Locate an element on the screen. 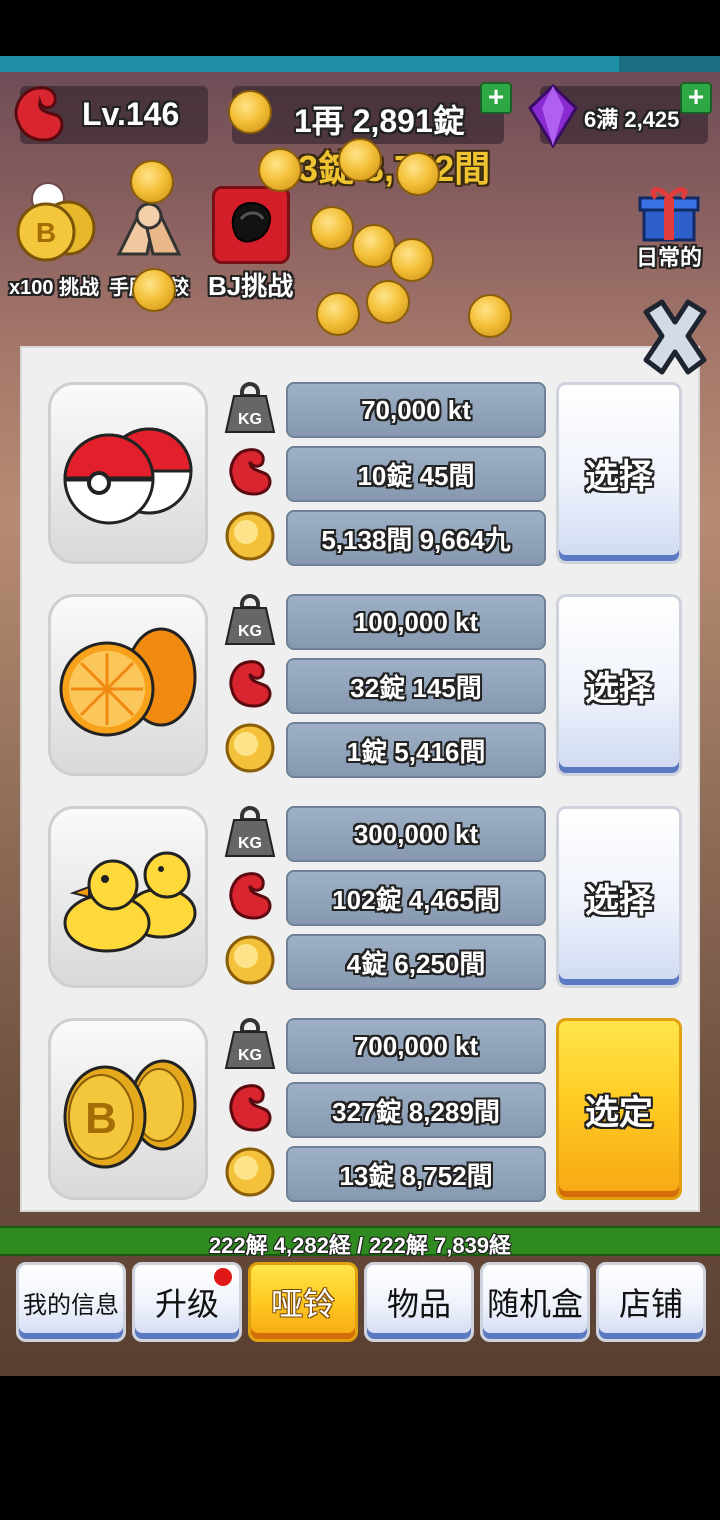 The width and height of the screenshot is (720, 1520). nav-random-box: 随机盒 is located at coordinates (535, 1302).